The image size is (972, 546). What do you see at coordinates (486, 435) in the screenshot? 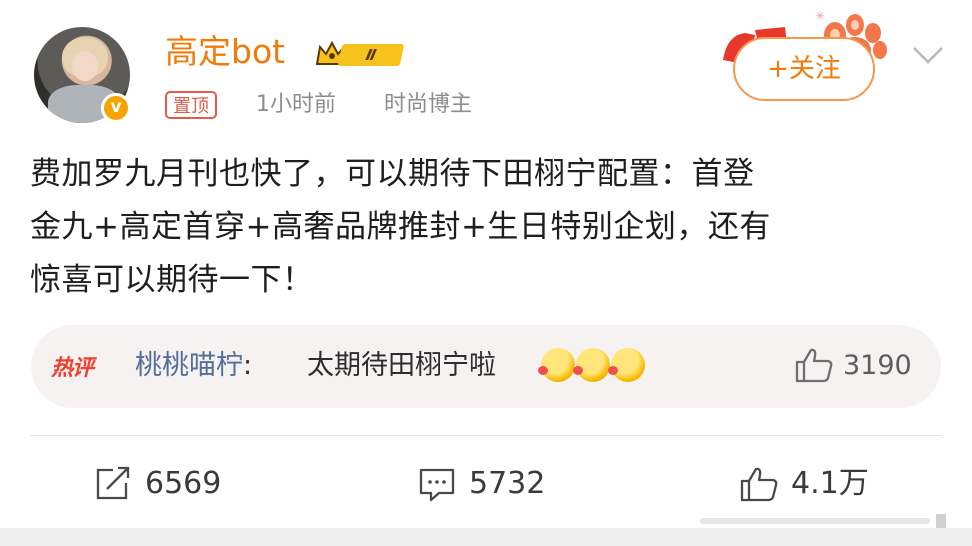
I see `divider` at bounding box center [486, 435].